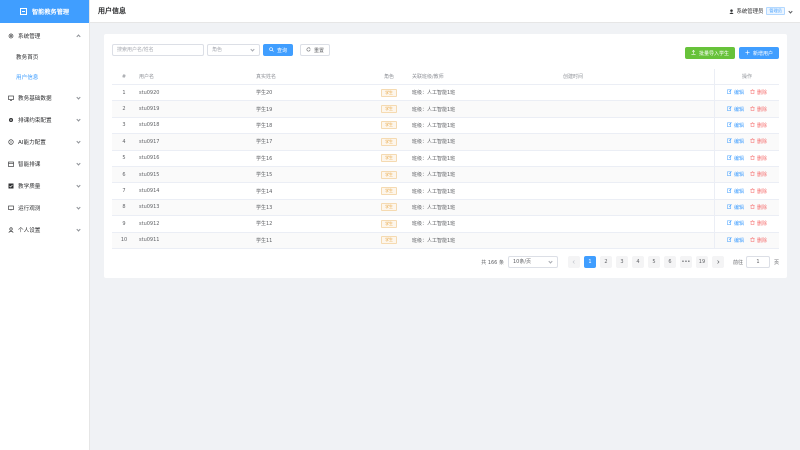 This screenshot has width=800, height=450. I want to click on sidebar-subitem-users: 用户信息, so click(44, 77).